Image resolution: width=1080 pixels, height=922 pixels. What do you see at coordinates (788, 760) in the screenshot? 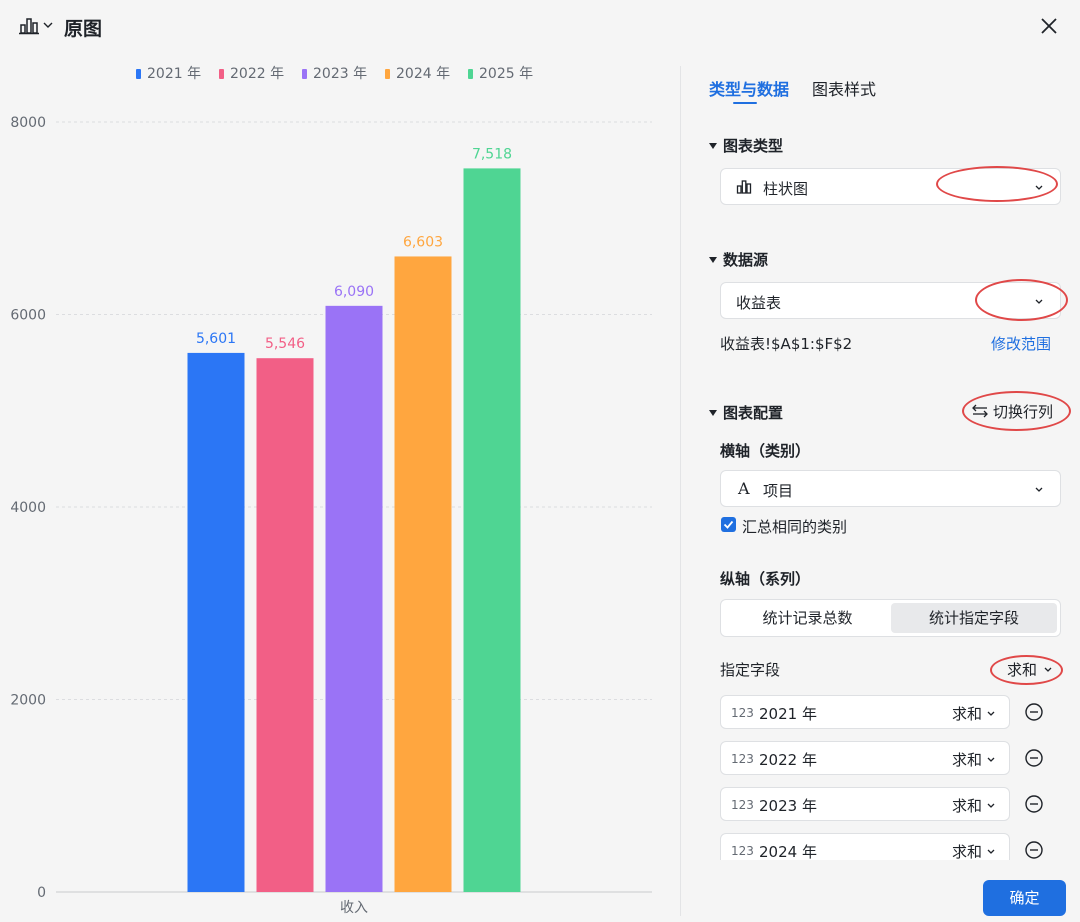
I see `field-name: 2022 年` at bounding box center [788, 760].